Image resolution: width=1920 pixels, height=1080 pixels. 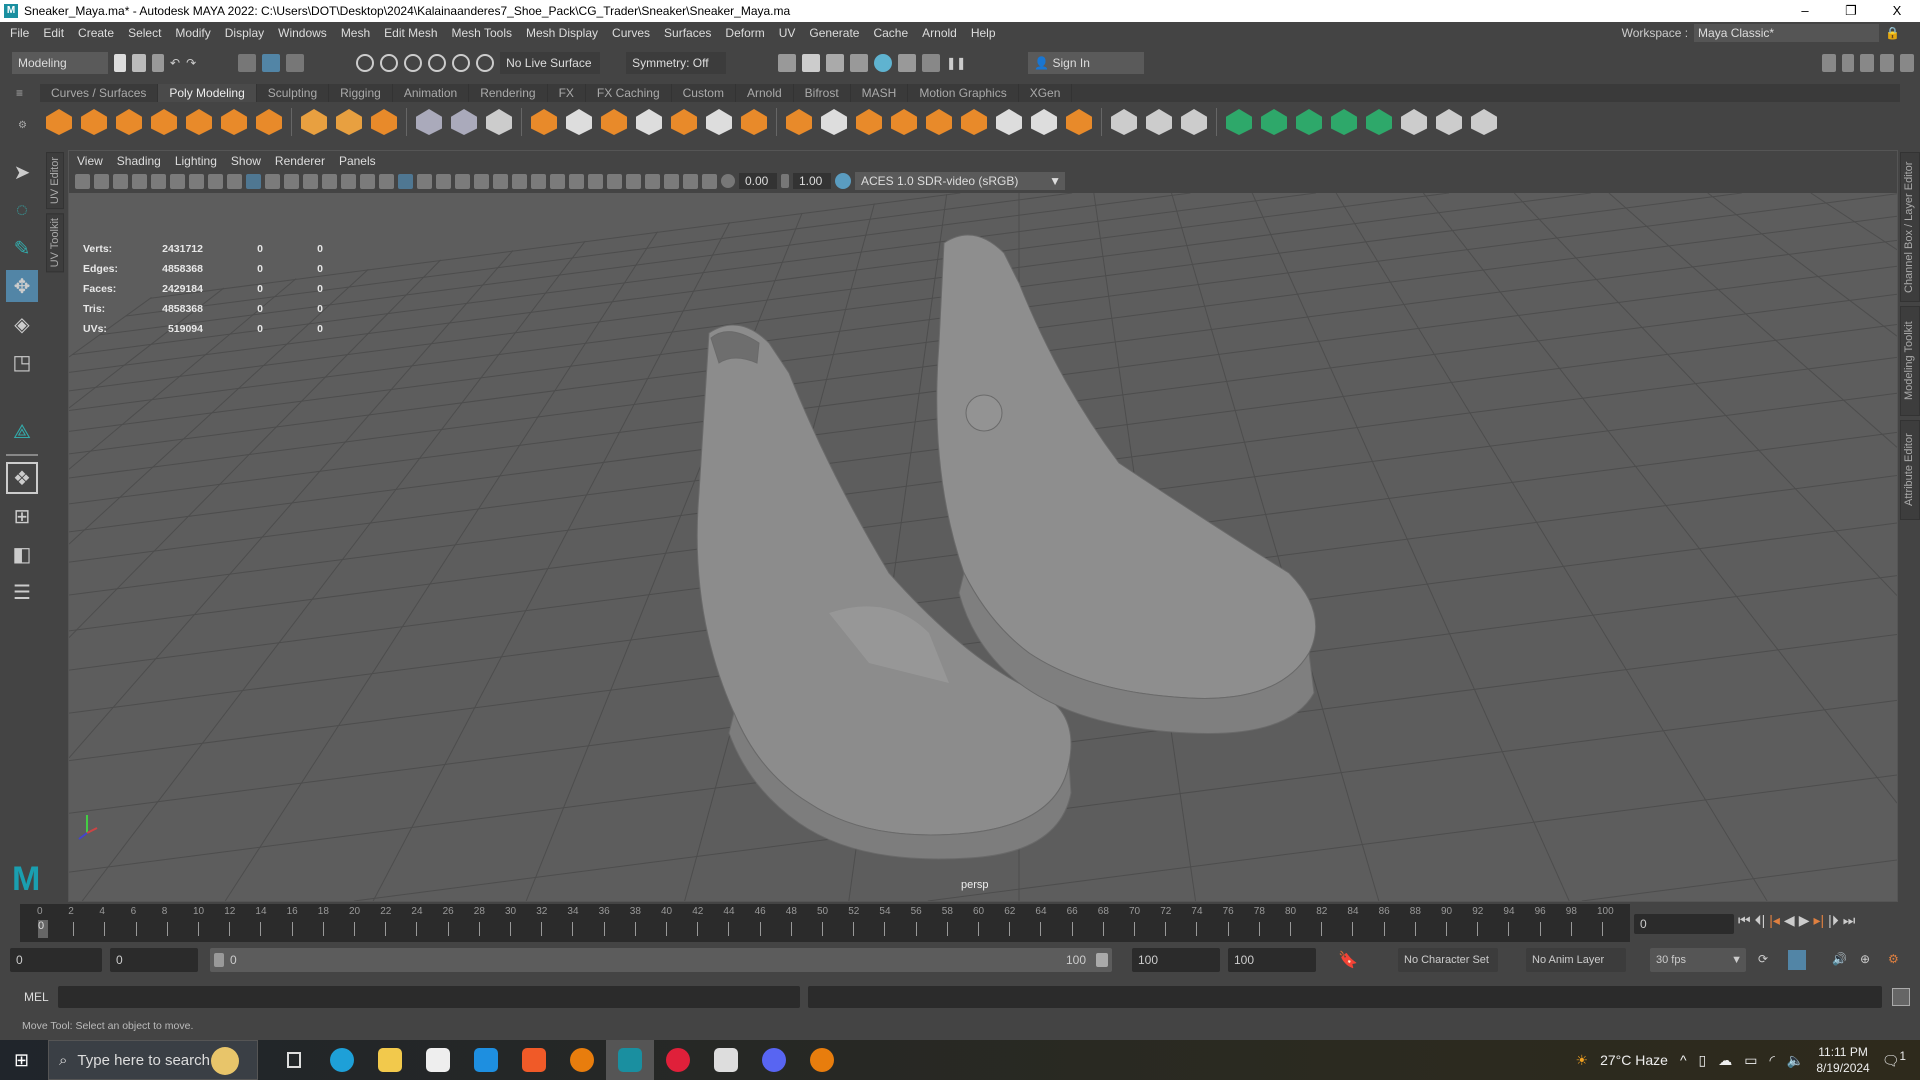 What do you see at coordinates (22, 592) in the screenshot?
I see `outliner-layout-icon: ☰` at bounding box center [22, 592].